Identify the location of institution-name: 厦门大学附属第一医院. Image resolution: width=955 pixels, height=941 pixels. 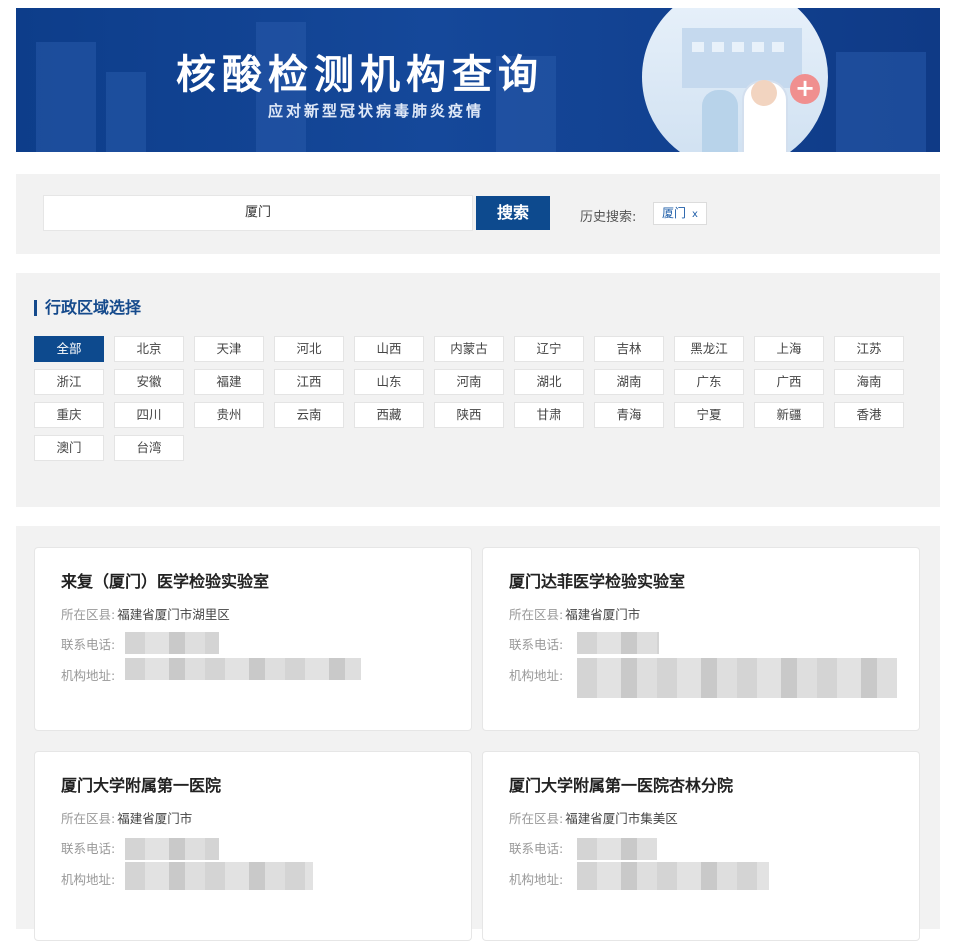
(141, 784).